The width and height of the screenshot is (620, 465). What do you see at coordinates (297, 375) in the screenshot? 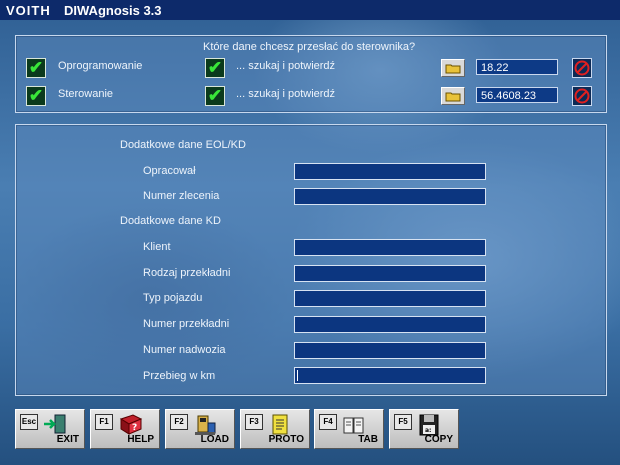
I see `text-cursor` at bounding box center [297, 375].